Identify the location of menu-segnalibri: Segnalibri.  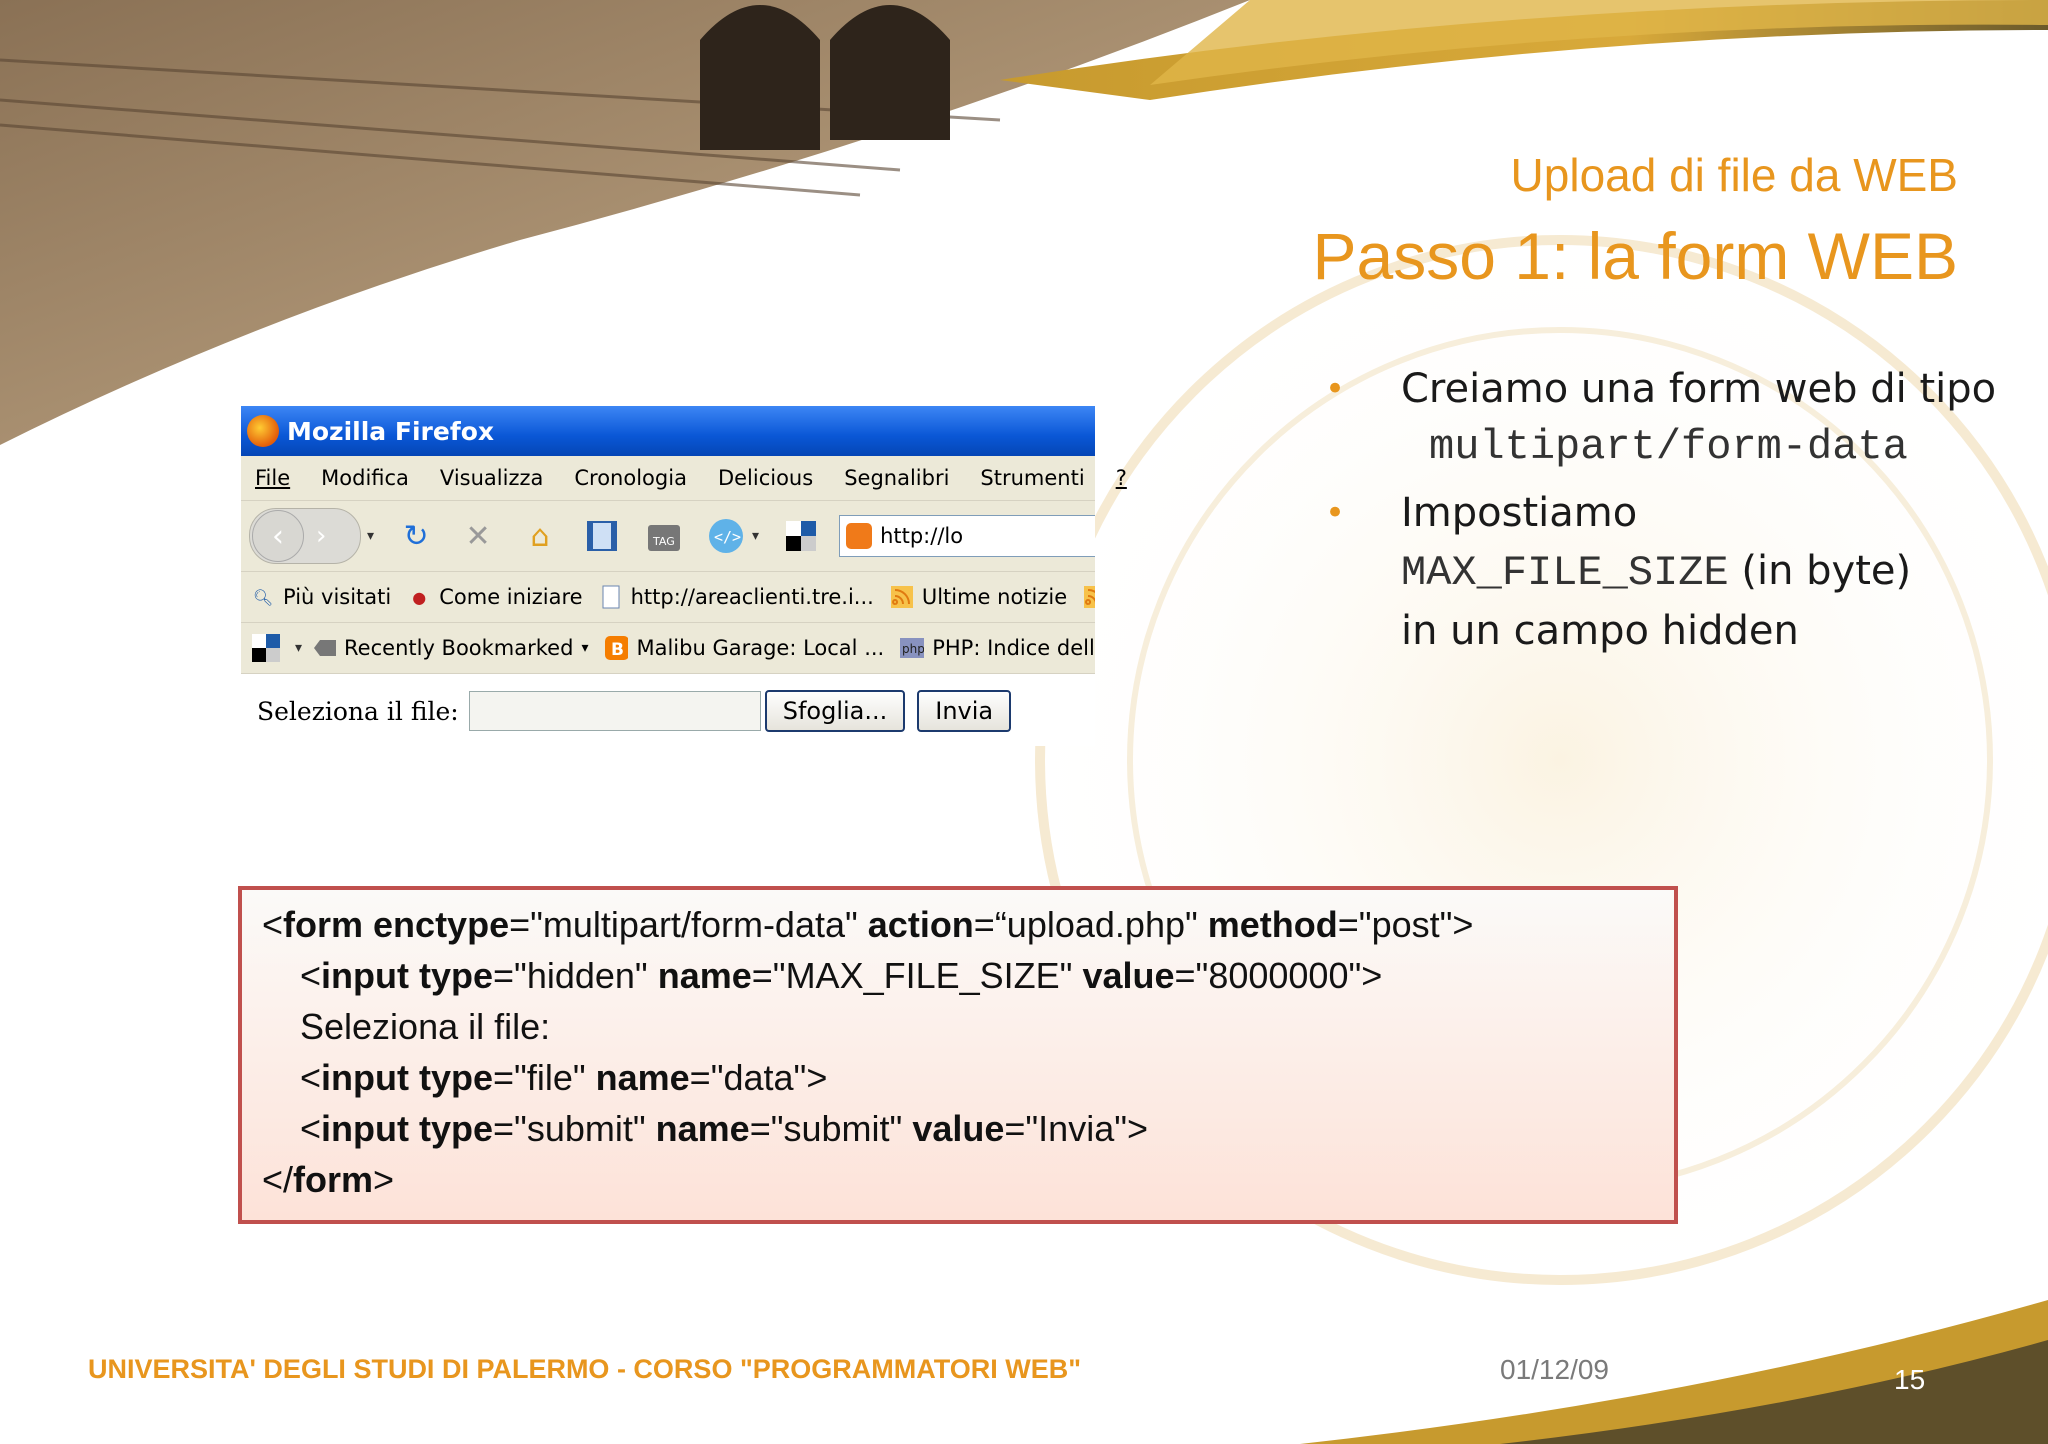
(896, 478).